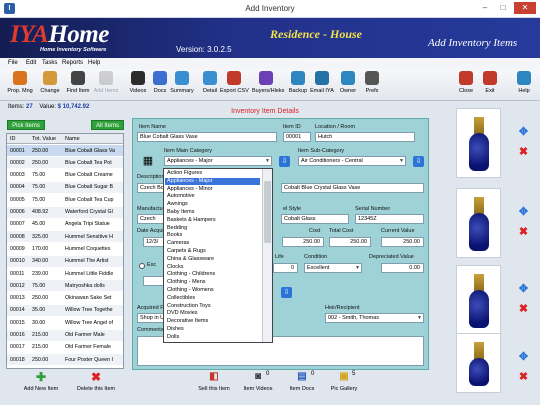 The width and height of the screenshot is (540, 405). What do you see at coordinates (402, 242) in the screenshot?
I see `current-value-field: 250.00` at bounding box center [402, 242].